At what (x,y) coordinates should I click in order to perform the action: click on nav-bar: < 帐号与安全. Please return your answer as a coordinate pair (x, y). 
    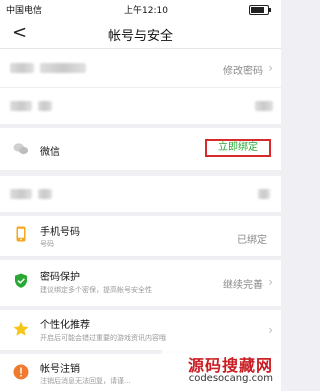
    Looking at the image, I should click on (140, 33).